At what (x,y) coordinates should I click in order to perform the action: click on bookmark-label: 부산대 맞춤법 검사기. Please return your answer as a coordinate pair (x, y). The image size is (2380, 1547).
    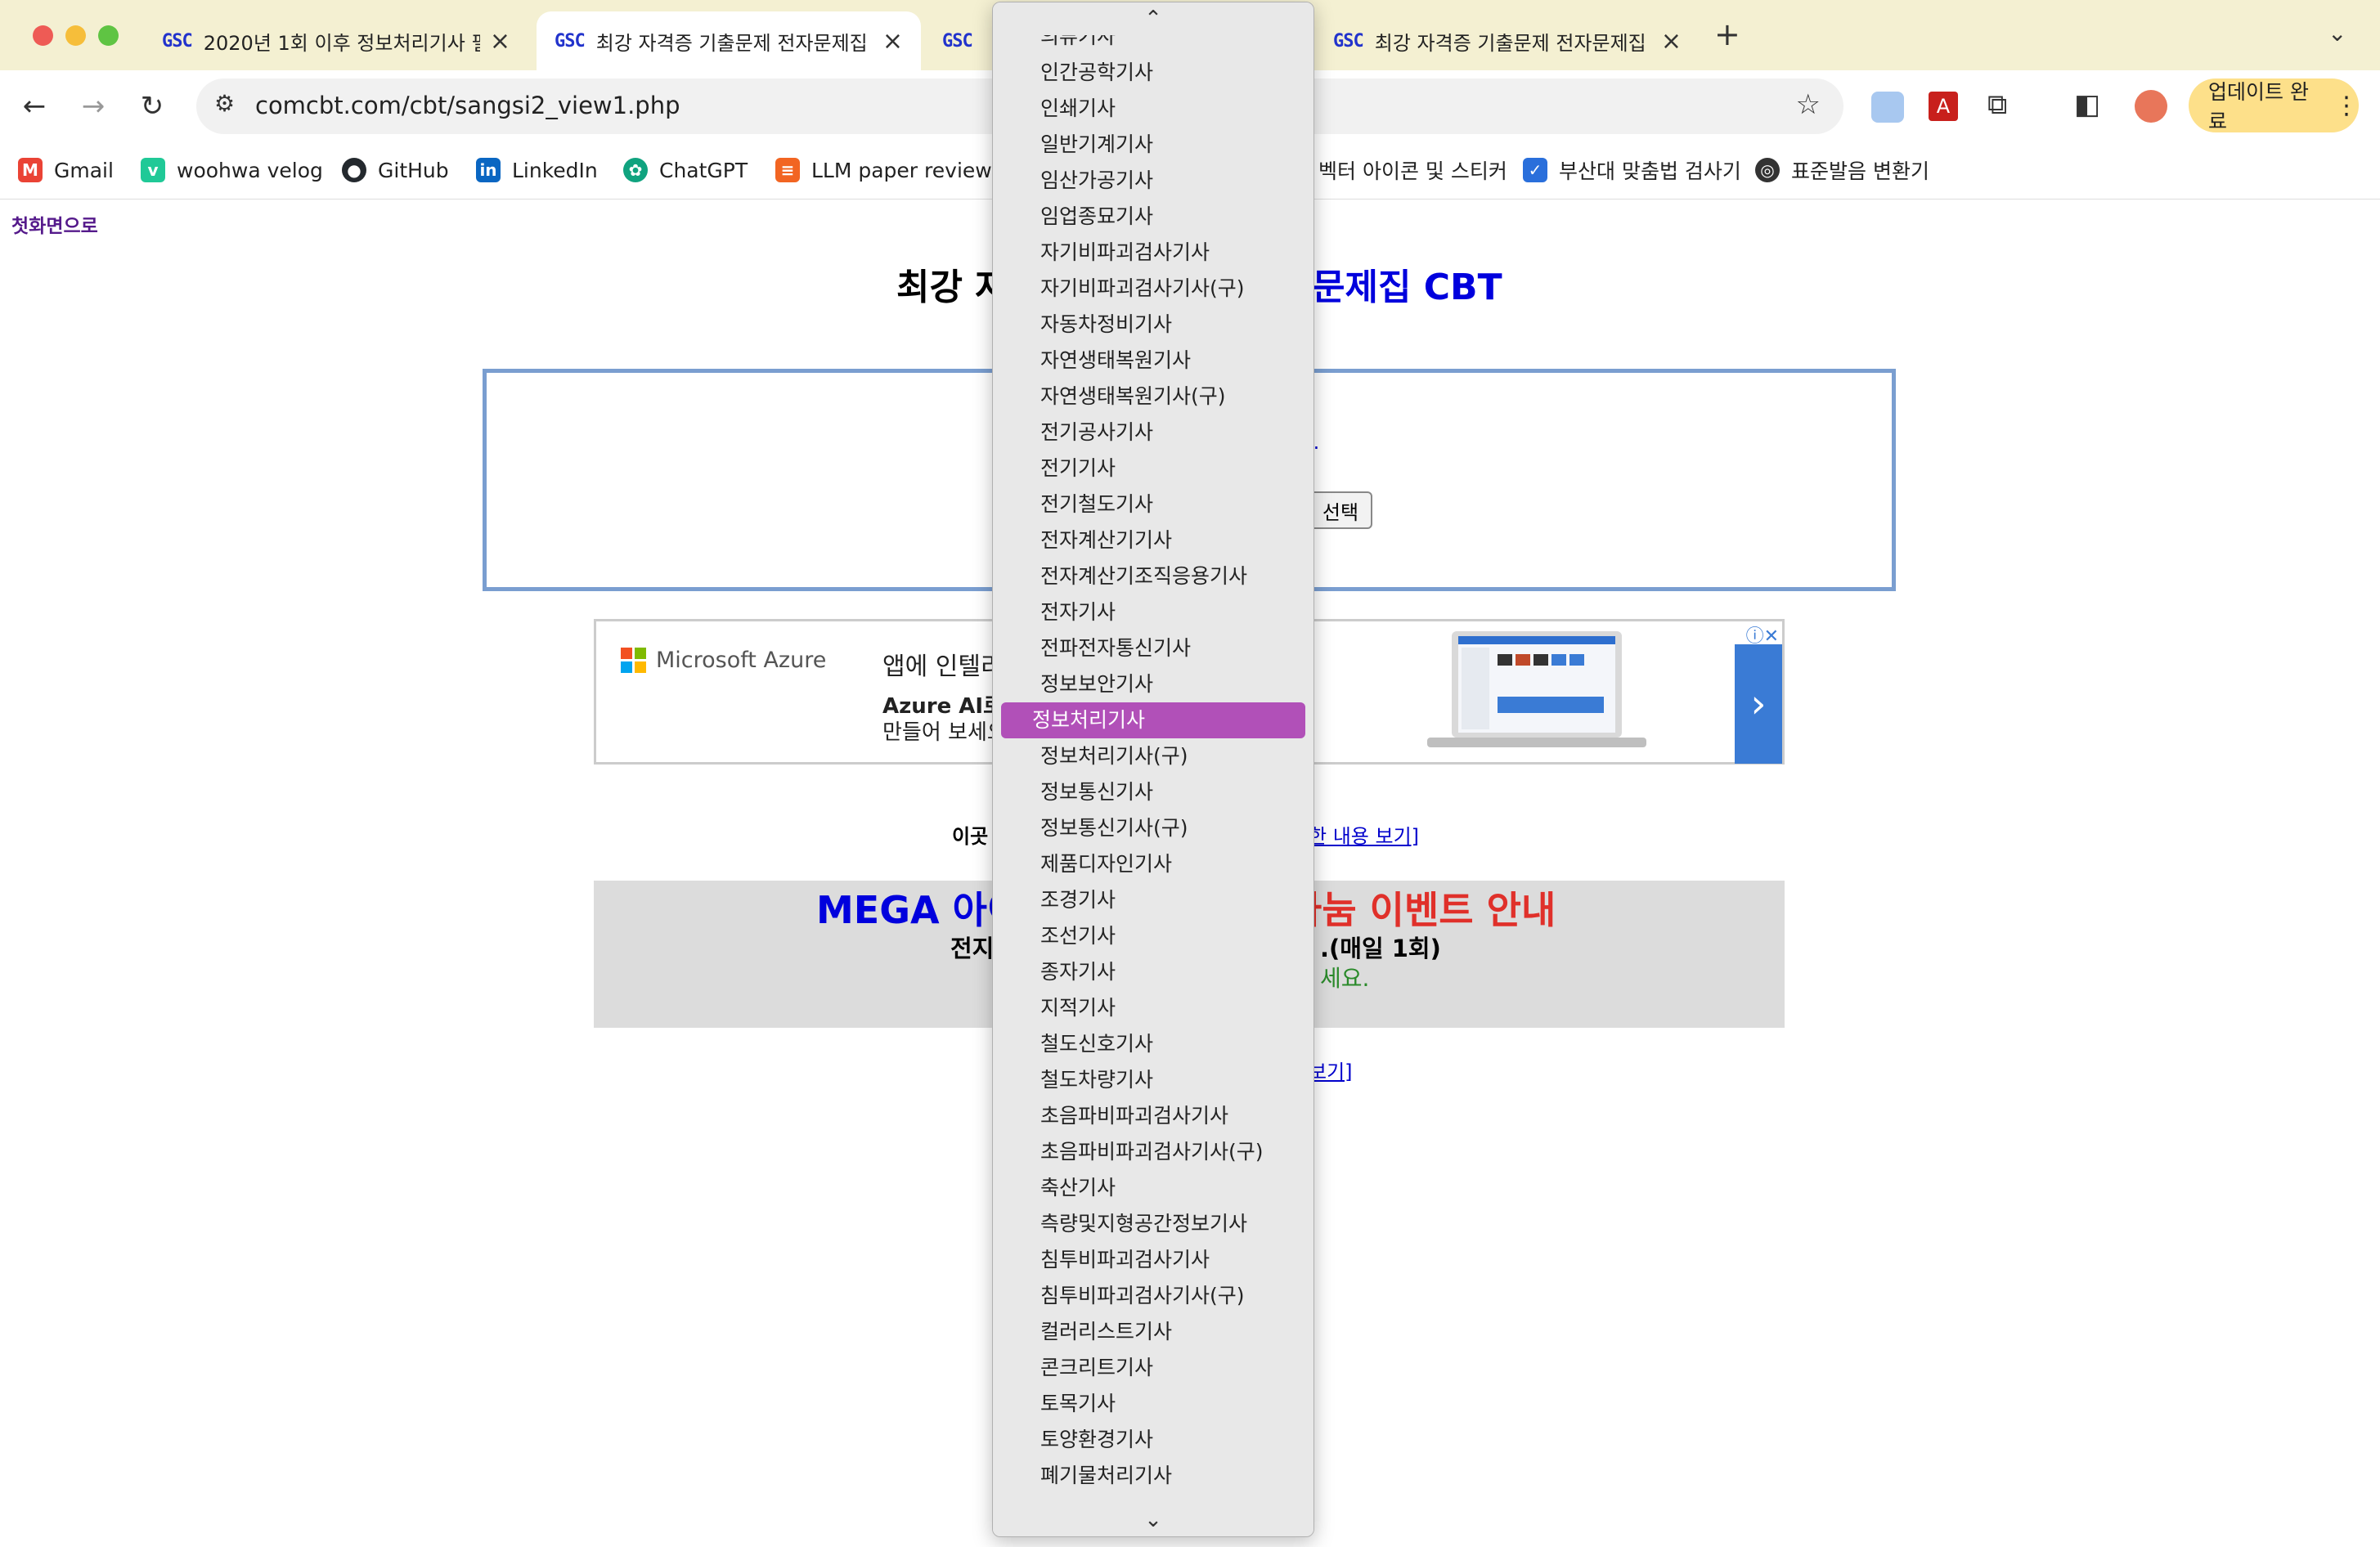
    Looking at the image, I should click on (1650, 171).